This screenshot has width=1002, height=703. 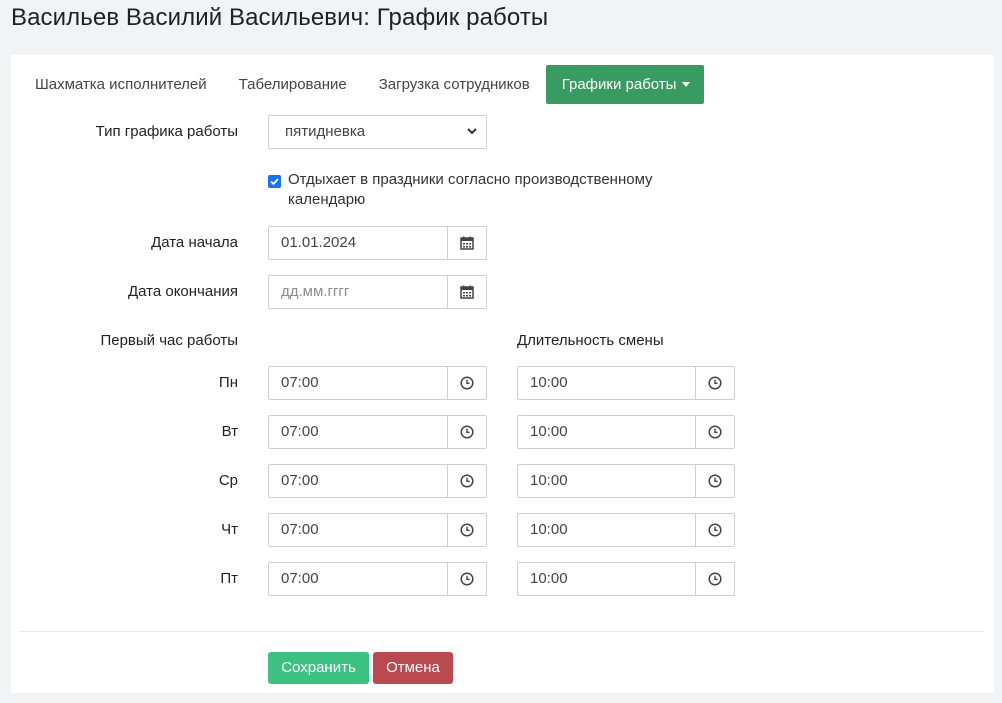 What do you see at coordinates (686, 84) in the screenshot?
I see `caret-down-icon` at bounding box center [686, 84].